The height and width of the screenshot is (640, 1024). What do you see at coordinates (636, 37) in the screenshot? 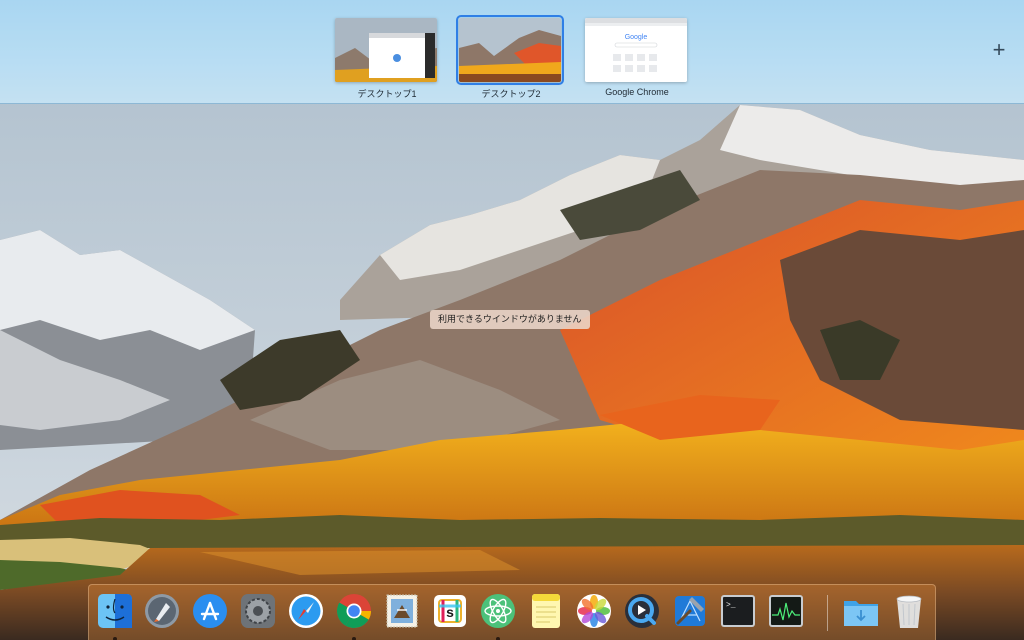
I see `google-logo-text: Google` at bounding box center [636, 37].